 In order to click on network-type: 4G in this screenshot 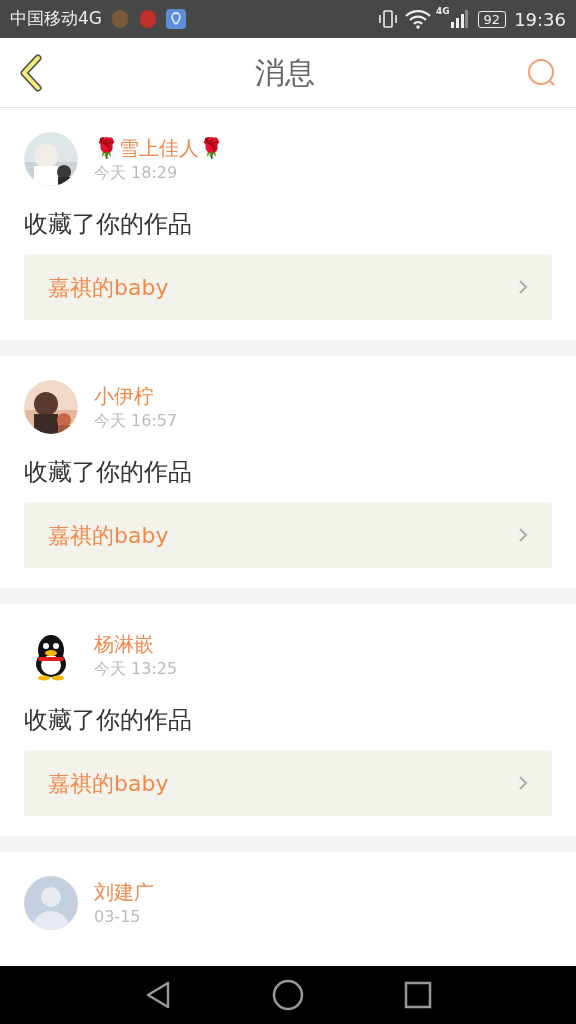, I will do `click(442, 11)`.